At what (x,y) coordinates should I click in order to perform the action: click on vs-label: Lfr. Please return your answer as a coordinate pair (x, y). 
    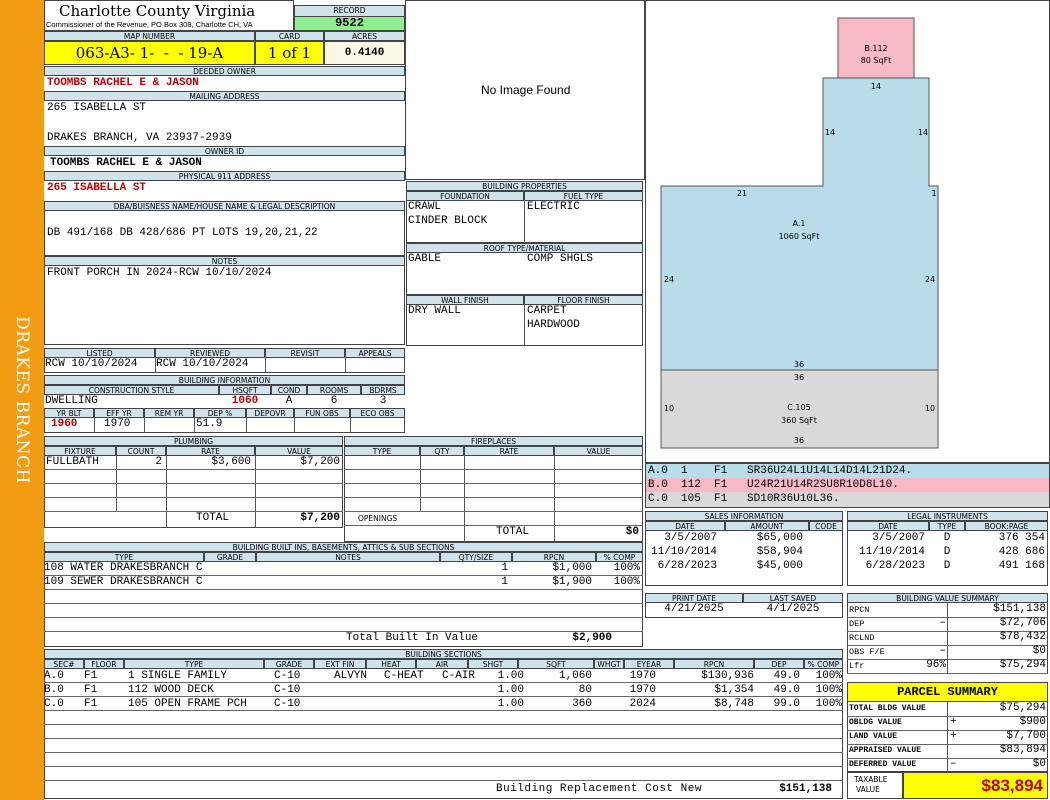
    Looking at the image, I should click on (857, 666).